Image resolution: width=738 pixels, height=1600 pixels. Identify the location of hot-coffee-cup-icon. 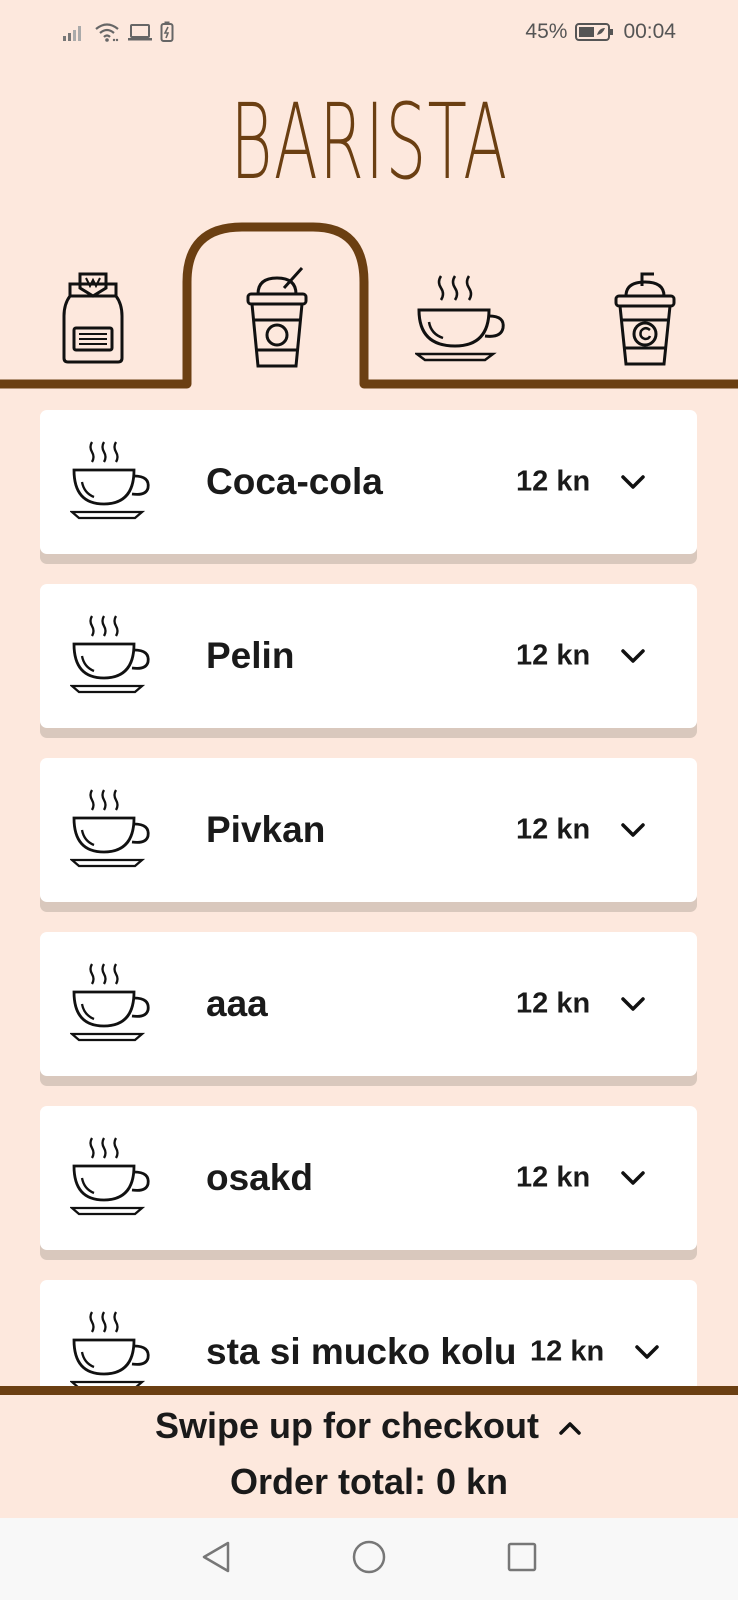
(460, 320).